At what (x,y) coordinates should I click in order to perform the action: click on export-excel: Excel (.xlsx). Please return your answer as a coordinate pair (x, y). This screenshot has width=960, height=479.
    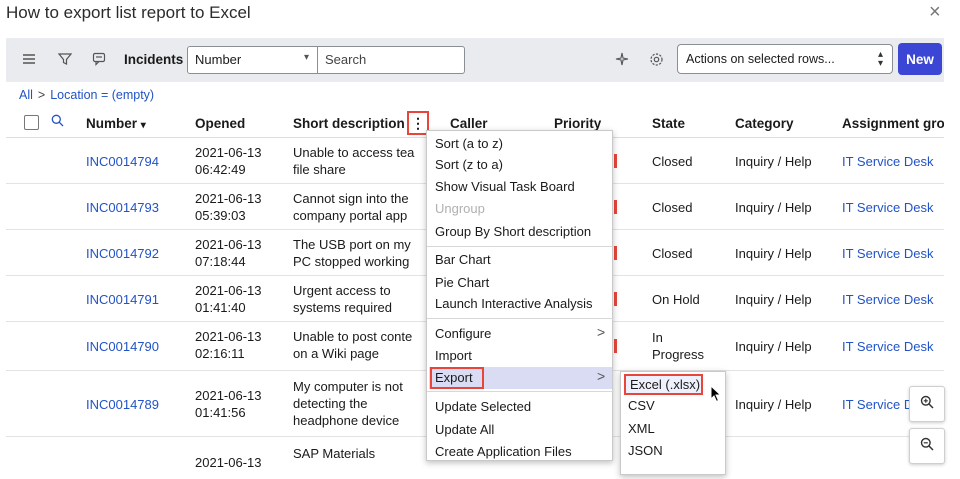
    Looking at the image, I should click on (665, 384).